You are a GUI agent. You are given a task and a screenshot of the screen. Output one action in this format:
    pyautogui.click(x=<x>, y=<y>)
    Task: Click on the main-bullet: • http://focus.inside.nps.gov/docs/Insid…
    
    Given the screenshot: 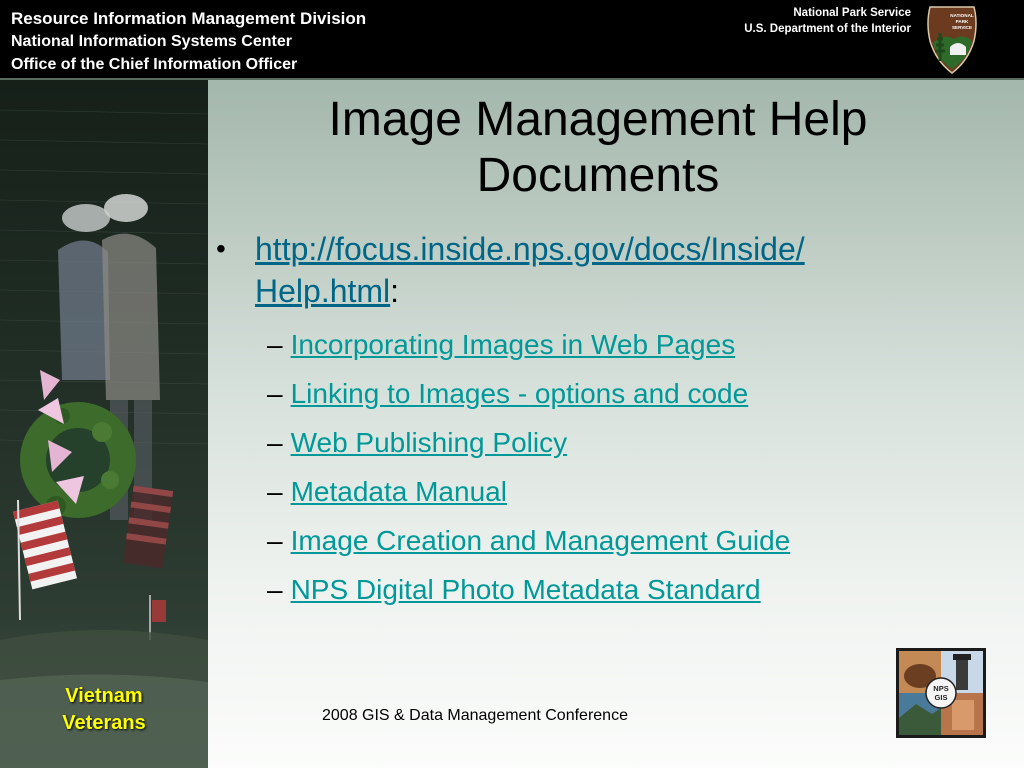 What is the action you would take?
    pyautogui.click(x=606, y=270)
    